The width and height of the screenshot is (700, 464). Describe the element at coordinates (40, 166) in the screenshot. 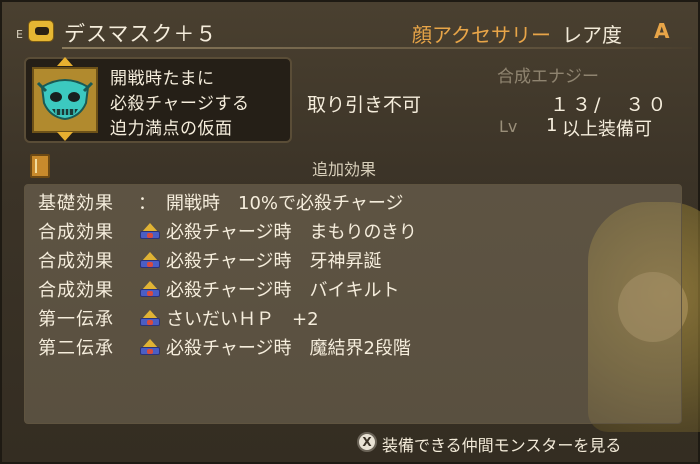

I see `book-icon` at that location.